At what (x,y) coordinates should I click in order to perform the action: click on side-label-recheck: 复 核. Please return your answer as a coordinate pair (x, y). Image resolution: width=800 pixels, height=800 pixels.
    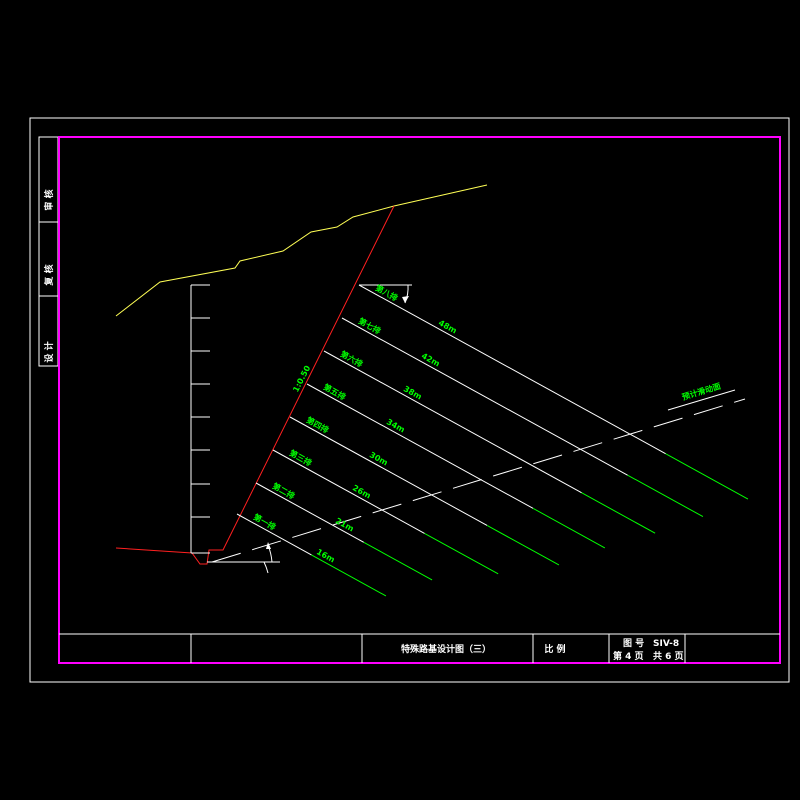
    Looking at the image, I should click on (49, 275).